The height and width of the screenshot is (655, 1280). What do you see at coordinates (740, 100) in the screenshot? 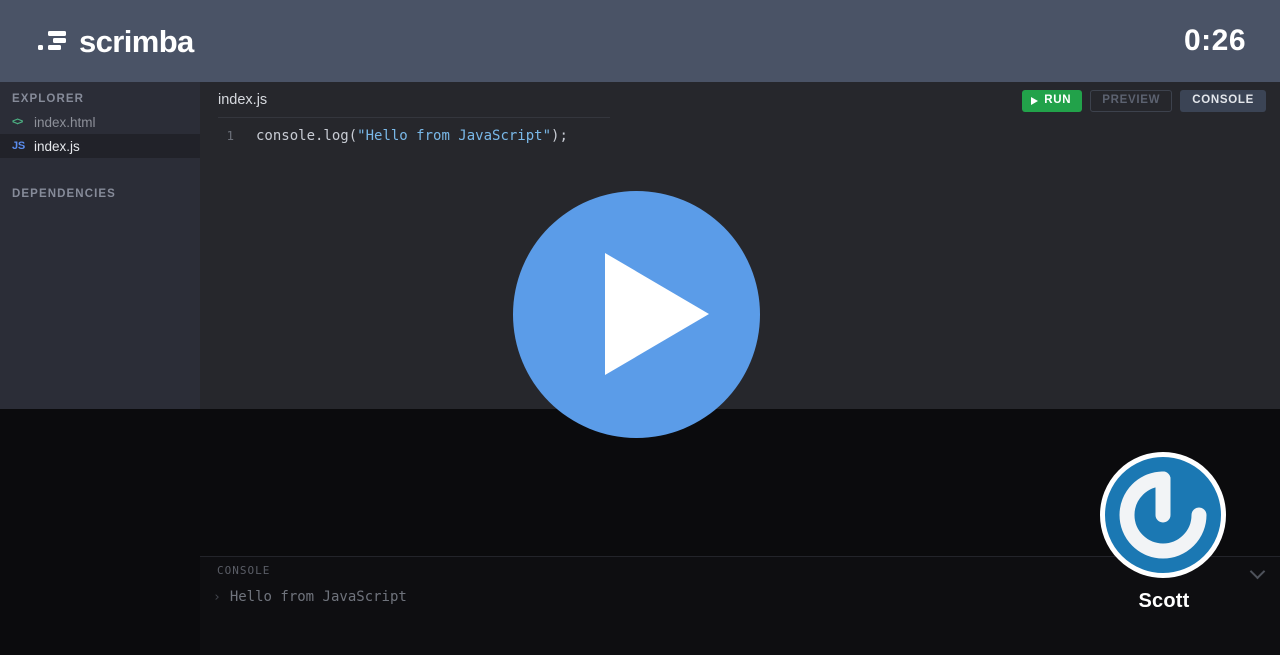
I see `editor-topbar: index.js RUN PREVIEW CONSOLE` at bounding box center [740, 100].